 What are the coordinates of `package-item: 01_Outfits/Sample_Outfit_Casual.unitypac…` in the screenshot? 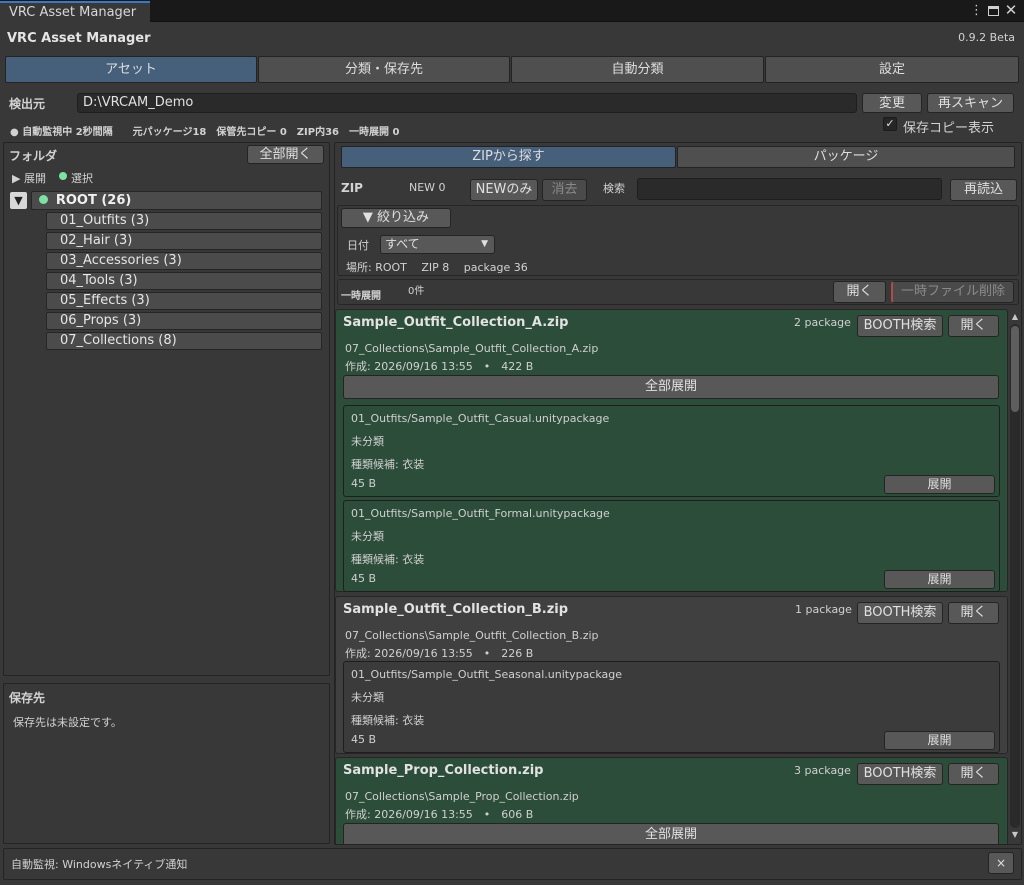 It's located at (671, 451).